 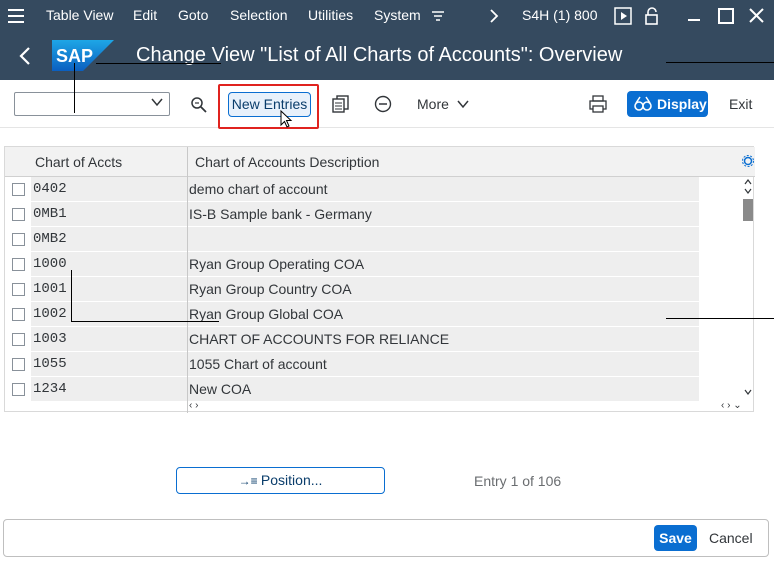 What do you see at coordinates (78, 162) in the screenshot?
I see `column-header-chart-of-accts: Chart of Accts` at bounding box center [78, 162].